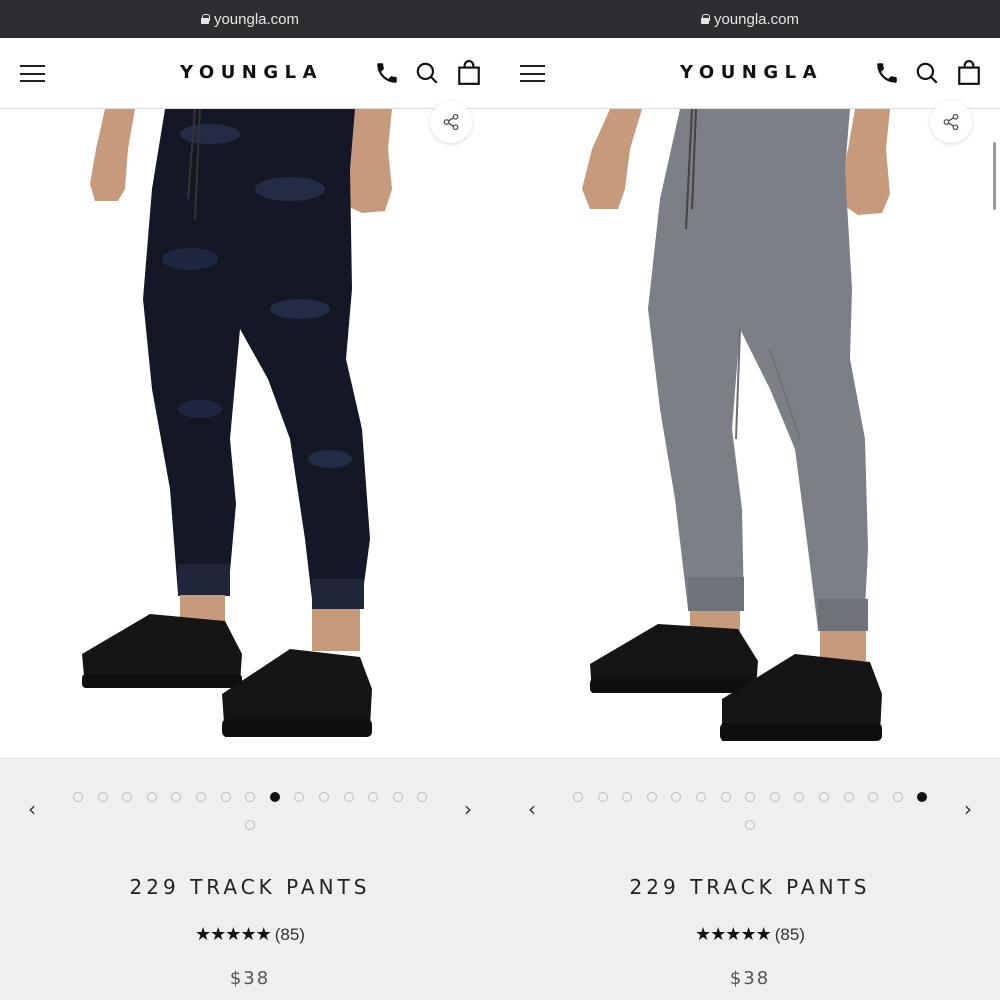 The image size is (1000, 1000). Describe the element at coordinates (994, 176) in the screenshot. I see `page-scrollbar` at that location.